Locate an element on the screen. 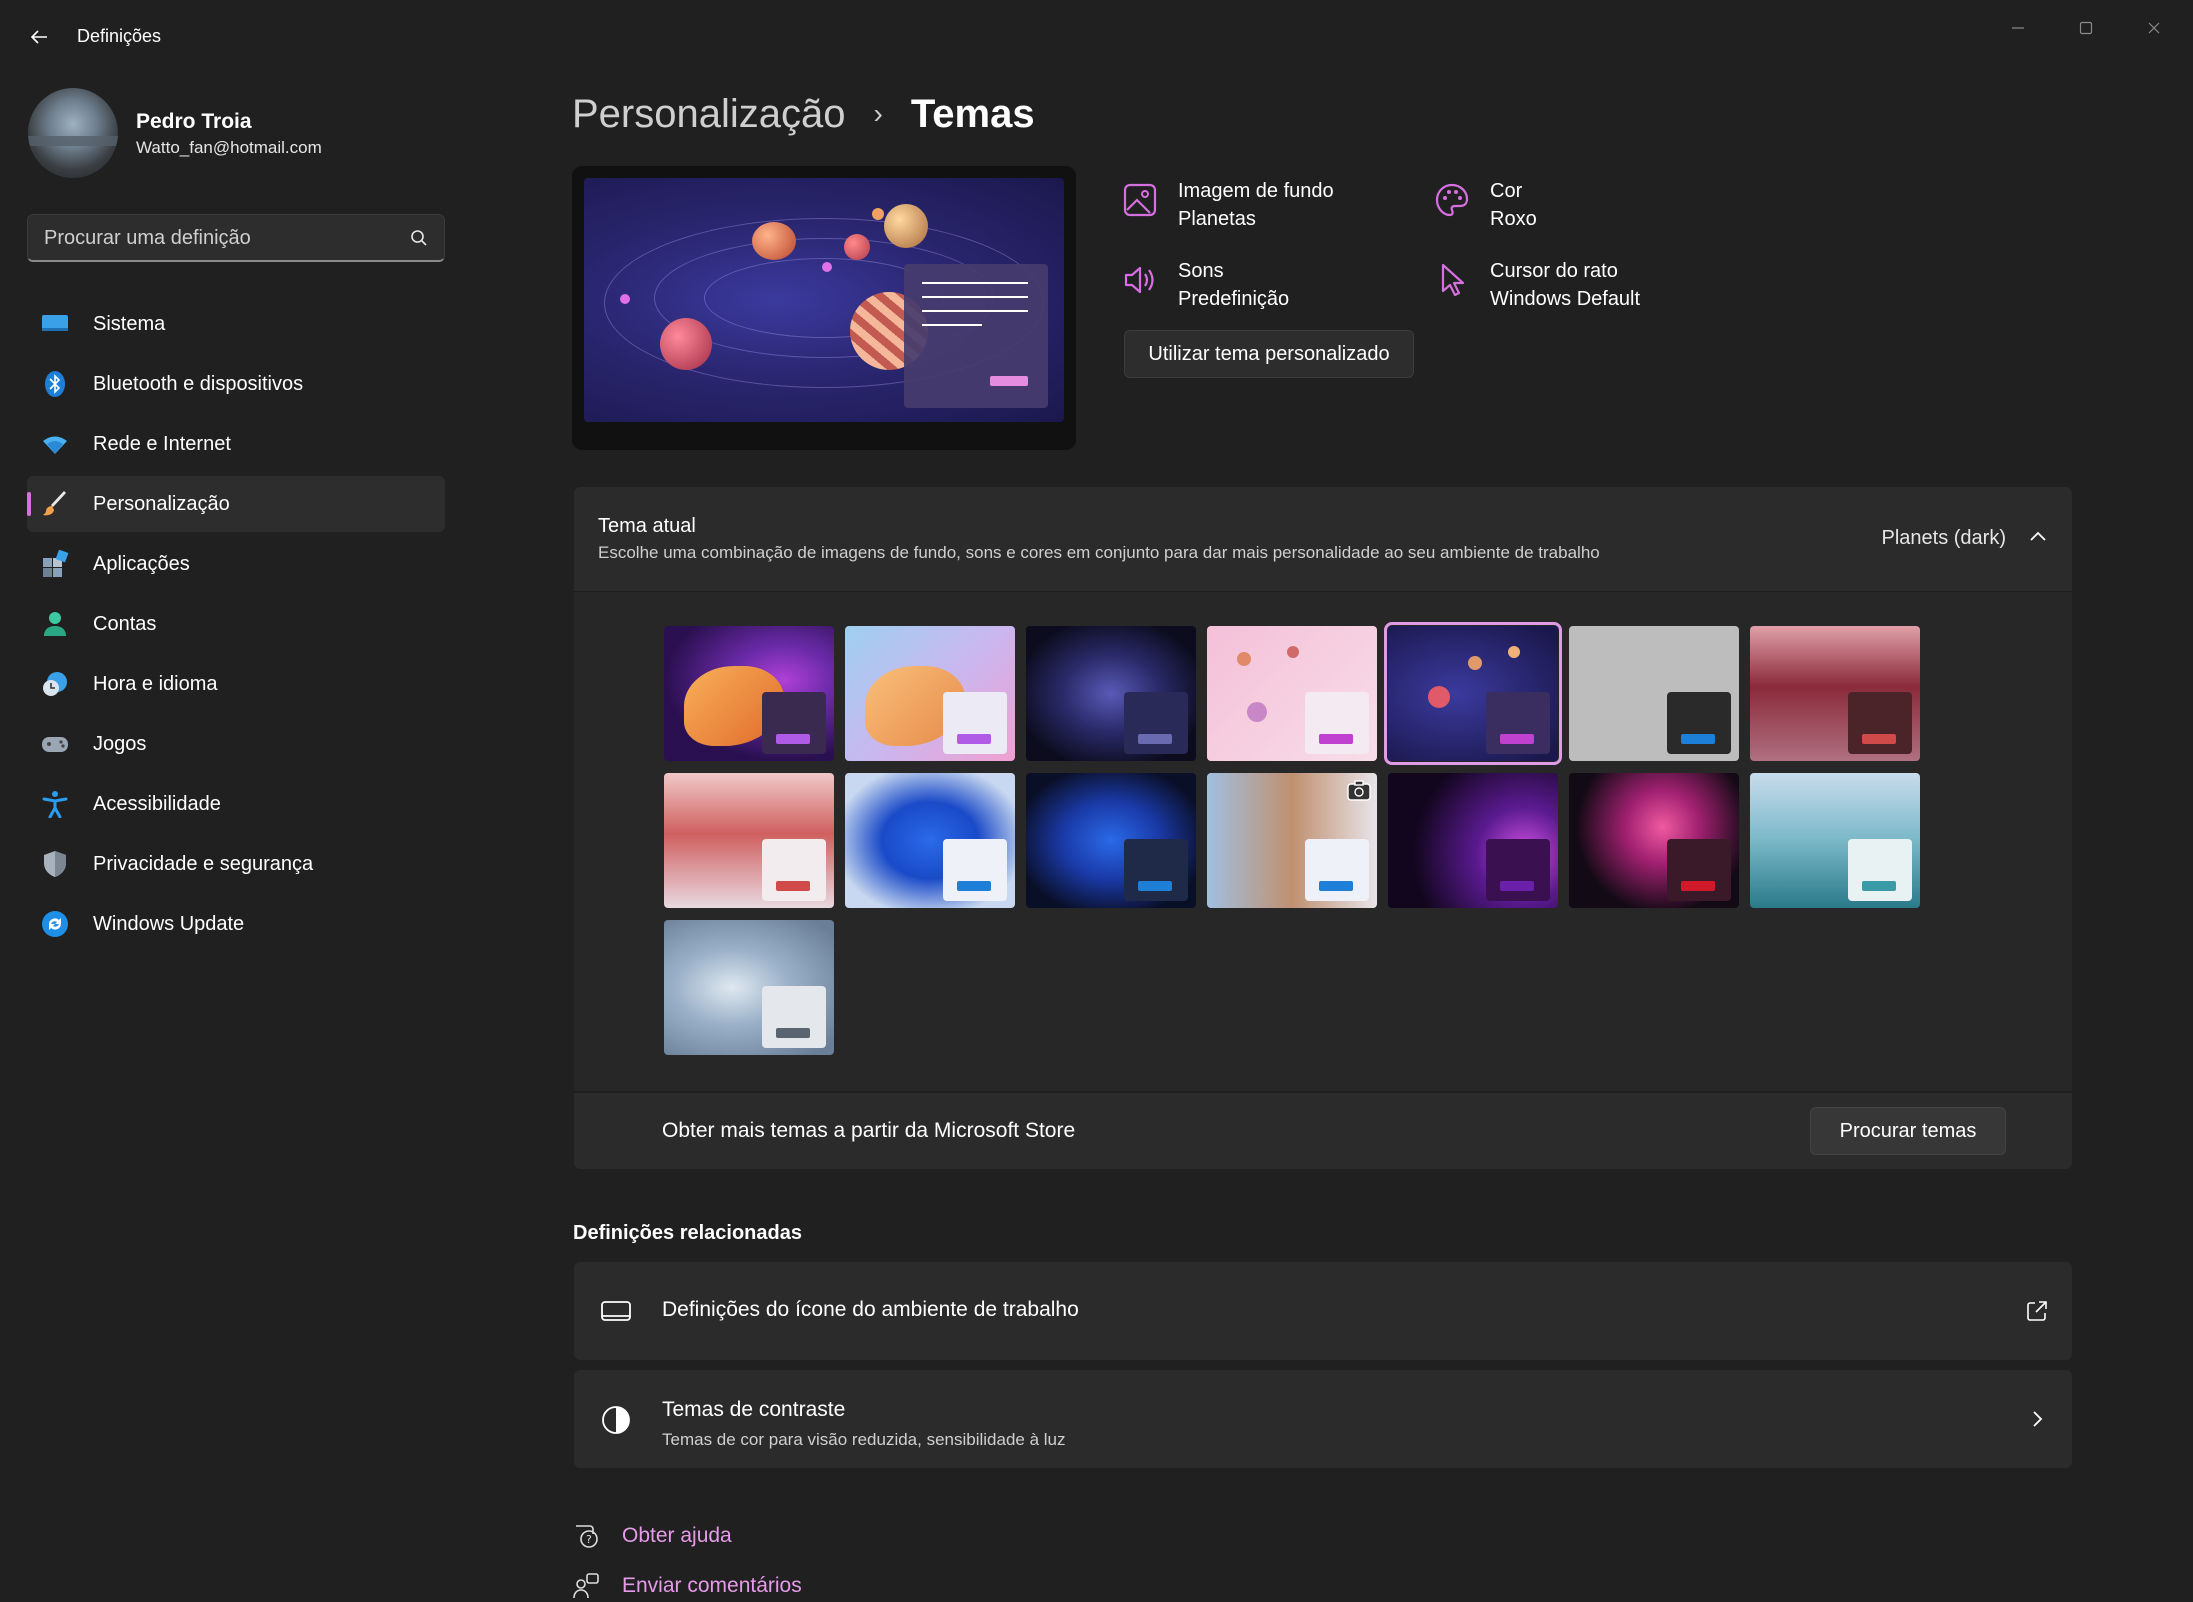 The image size is (2193, 1602). help-link: Obter ajuda is located at coordinates (677, 1536).